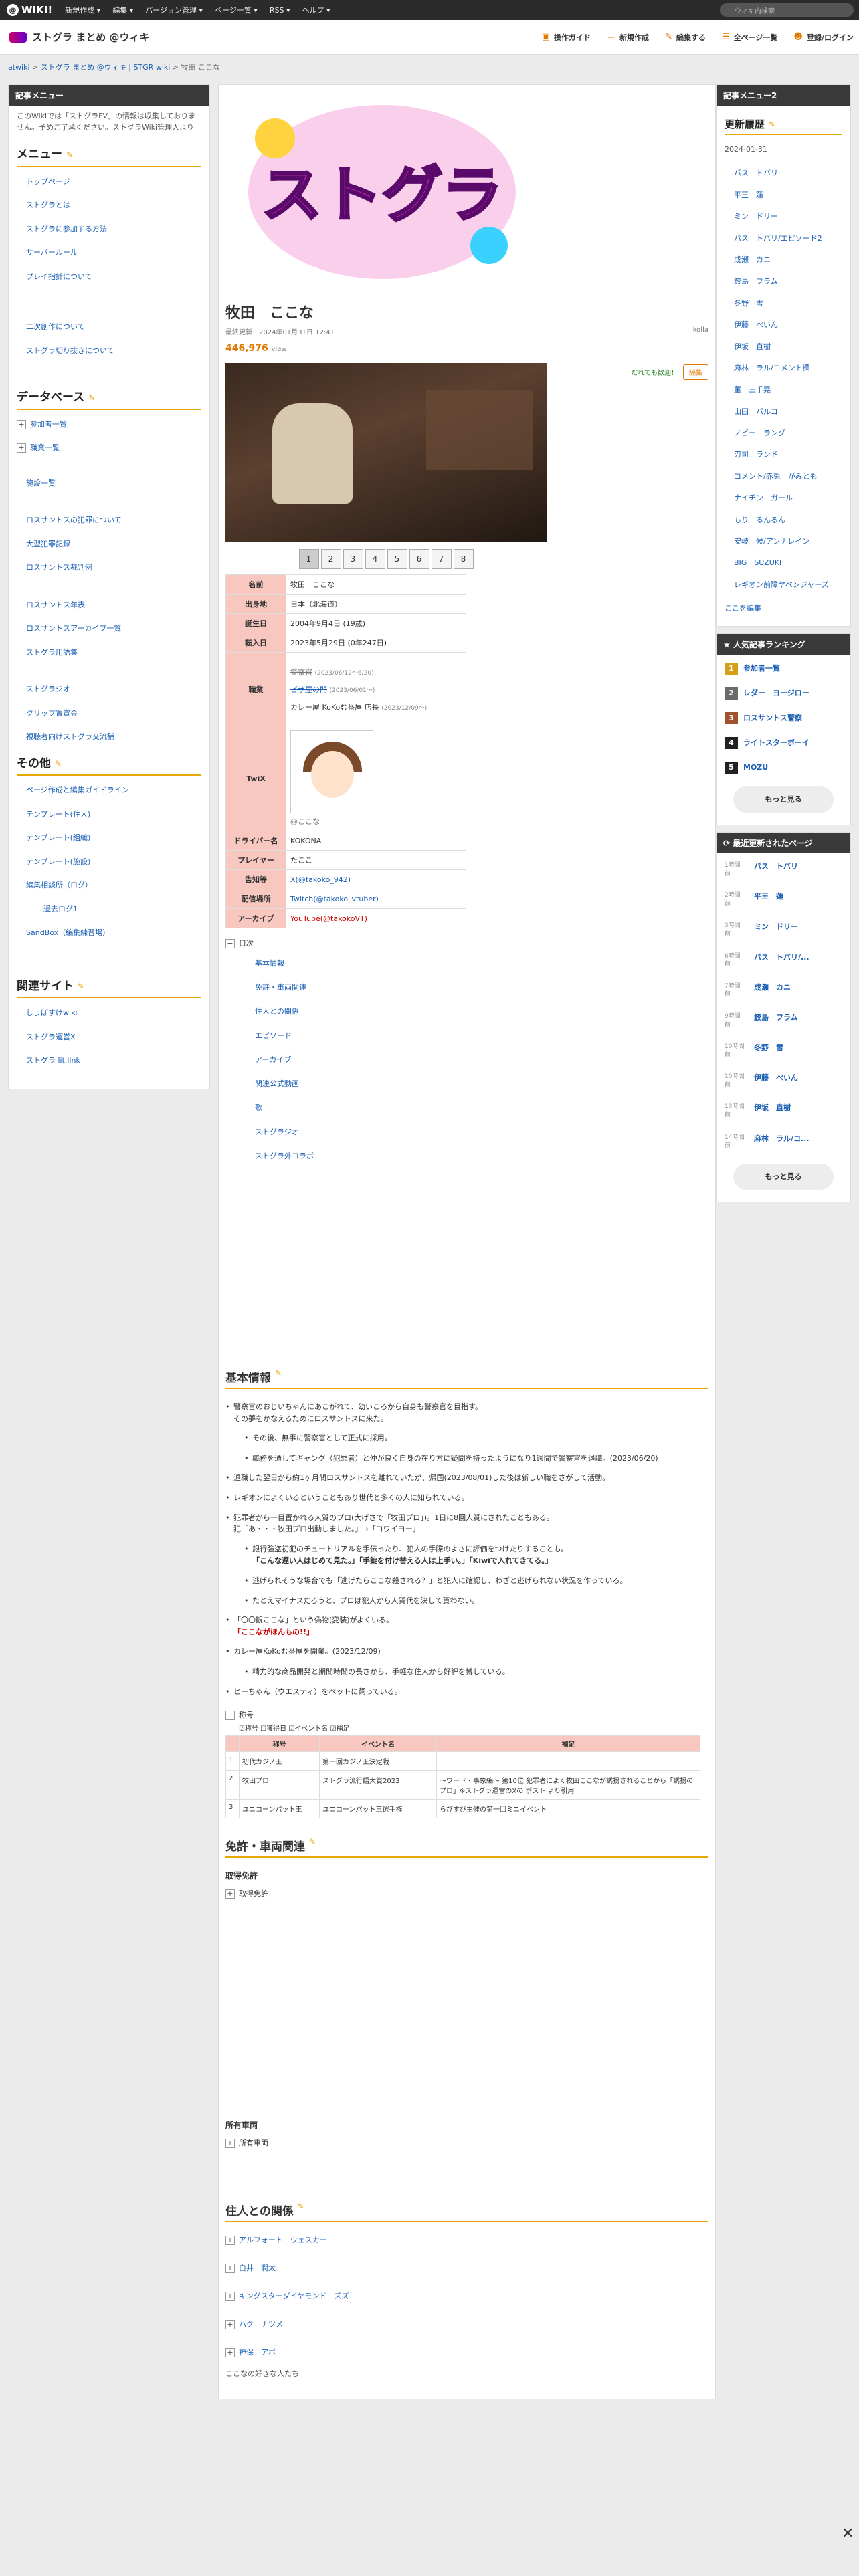  I want to click on link-radio: ストグラジオ, so click(113, 690).